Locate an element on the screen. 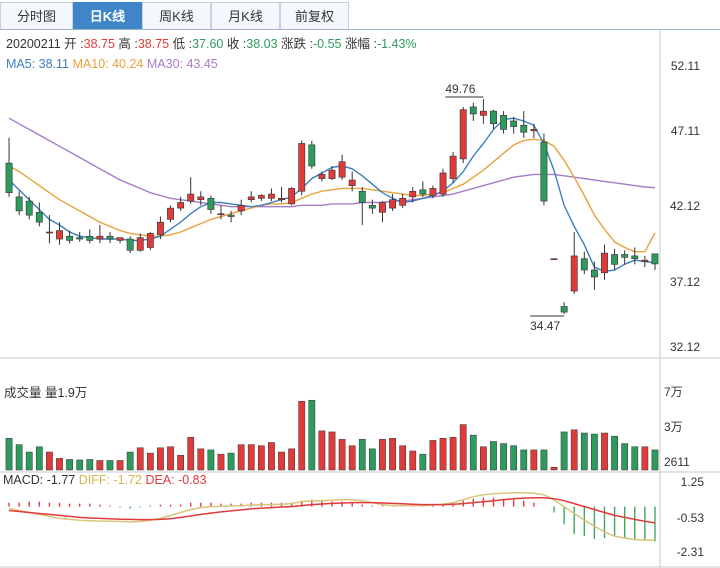 The width and height of the screenshot is (720, 568). macd-tick-label: -0.53 is located at coordinates (691, 518).